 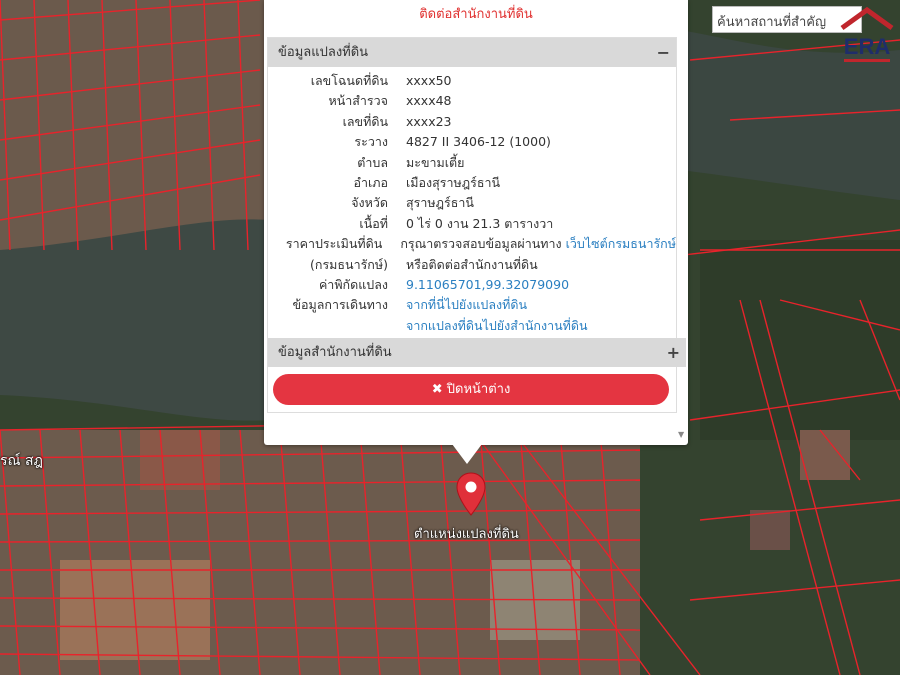 What do you see at coordinates (323, 52) in the screenshot?
I see `section-parcel-info-title: ข้อมูลแปลงที่ดิน` at bounding box center [323, 52].